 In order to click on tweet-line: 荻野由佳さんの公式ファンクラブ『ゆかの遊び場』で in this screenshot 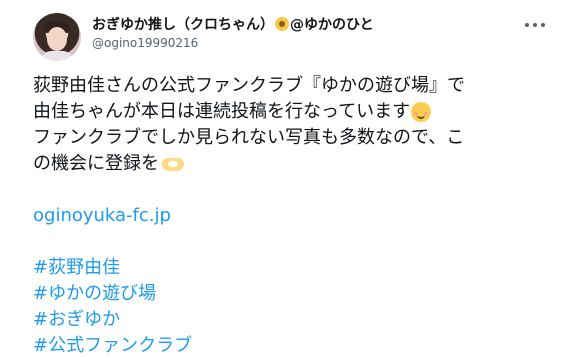, I will do `click(293, 86)`.